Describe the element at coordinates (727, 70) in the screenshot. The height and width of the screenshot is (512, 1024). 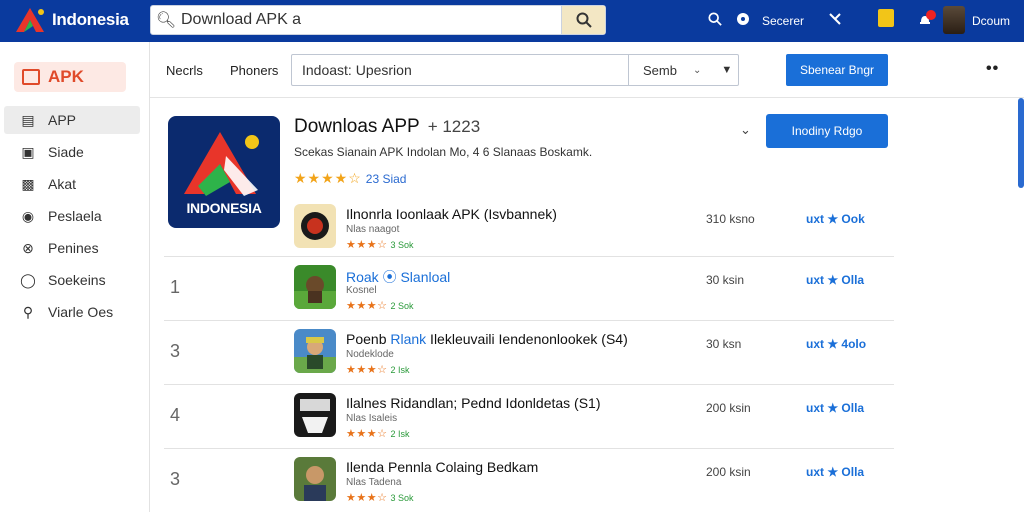
I see `caret-down-icon: ▼` at that location.